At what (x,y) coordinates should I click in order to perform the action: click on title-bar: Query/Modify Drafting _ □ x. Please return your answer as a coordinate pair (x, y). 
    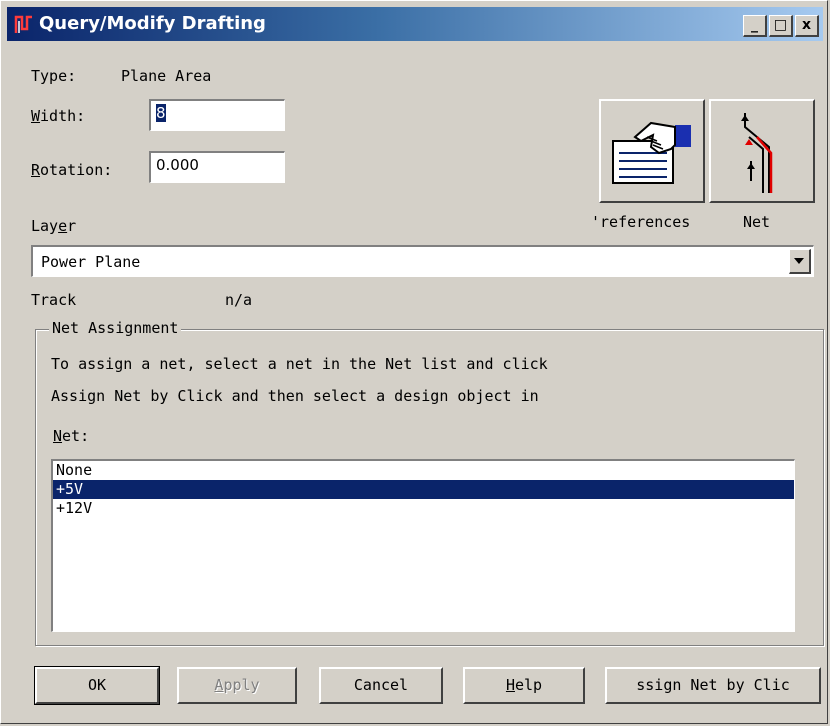
    Looking at the image, I should click on (415, 24).